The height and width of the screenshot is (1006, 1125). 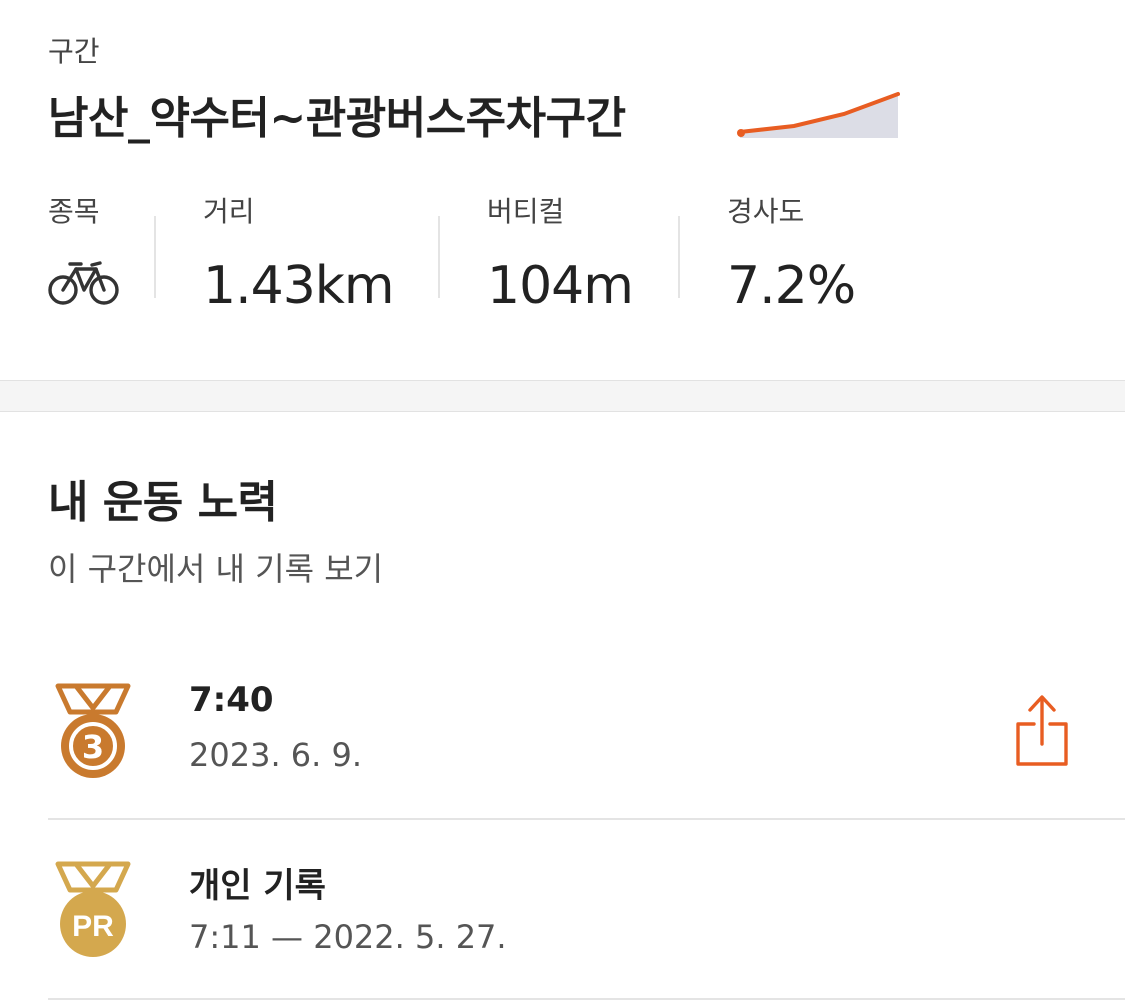 What do you see at coordinates (93, 909) in the screenshot?
I see `pr-medal-icon: PR` at bounding box center [93, 909].